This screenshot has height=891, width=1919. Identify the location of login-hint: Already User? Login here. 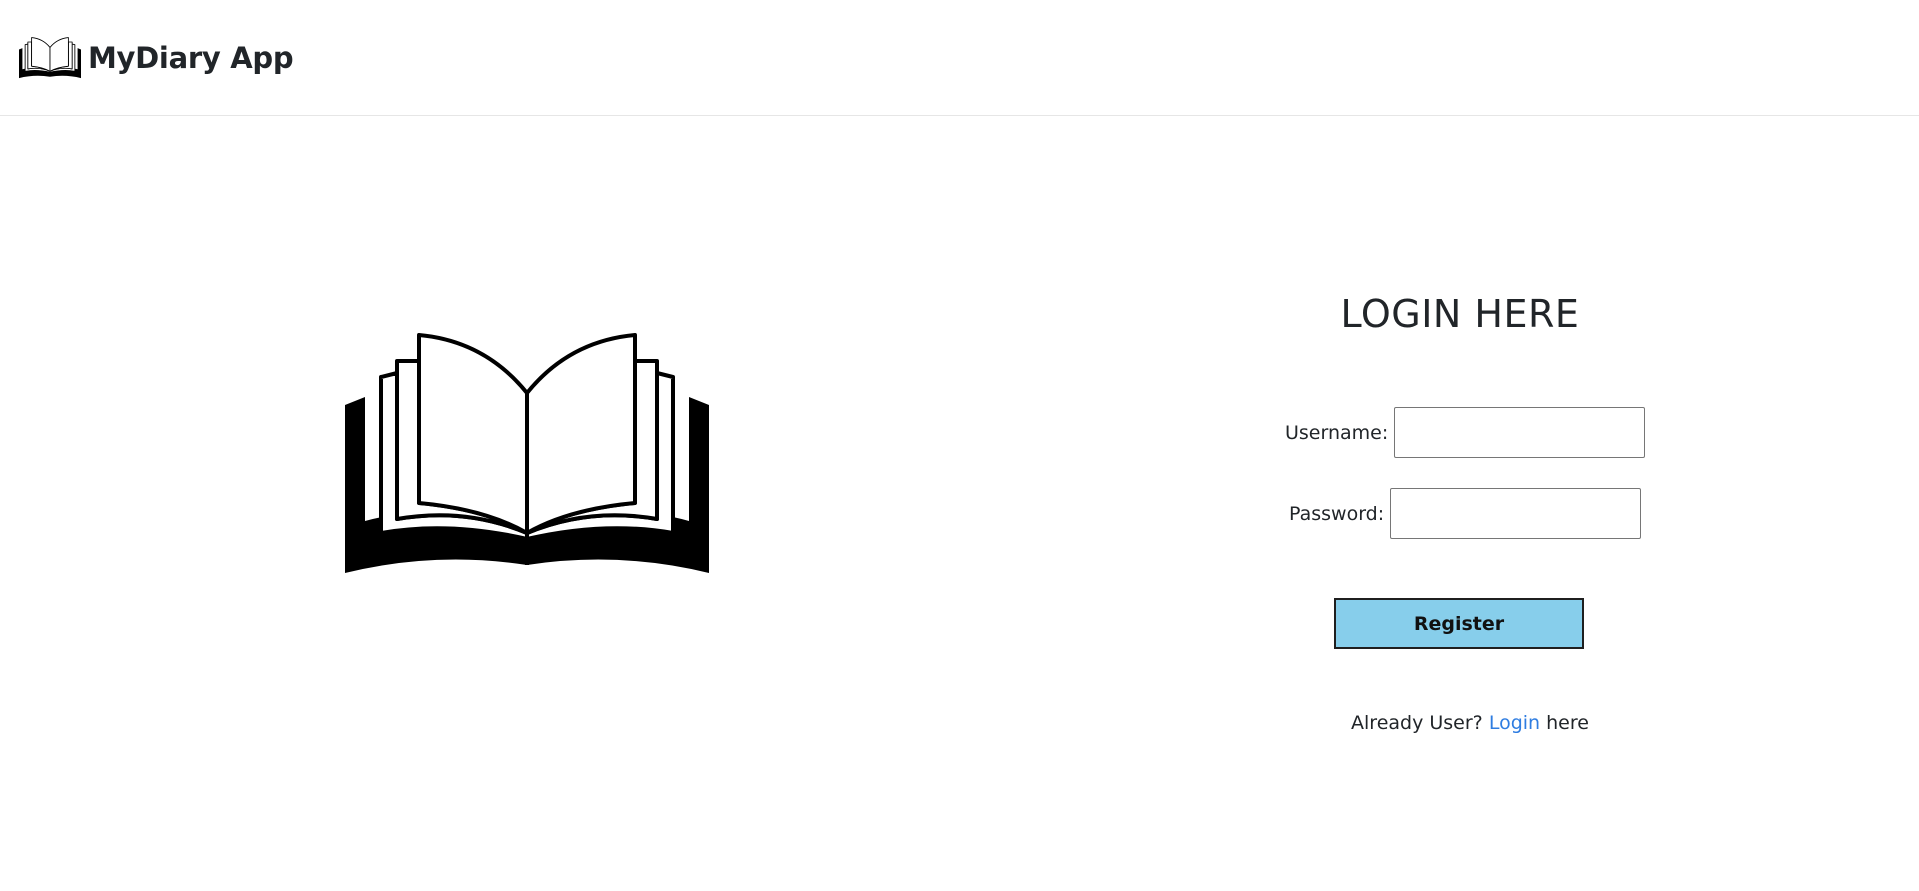
(1470, 723).